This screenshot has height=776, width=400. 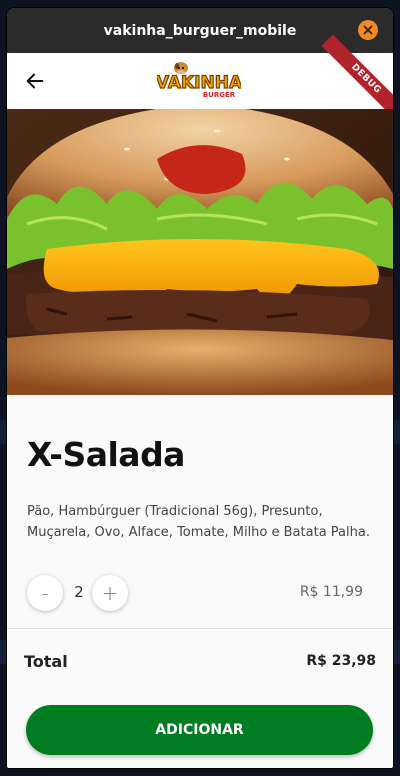 What do you see at coordinates (79, 592) in the screenshot?
I see `quantity-value: 2` at bounding box center [79, 592].